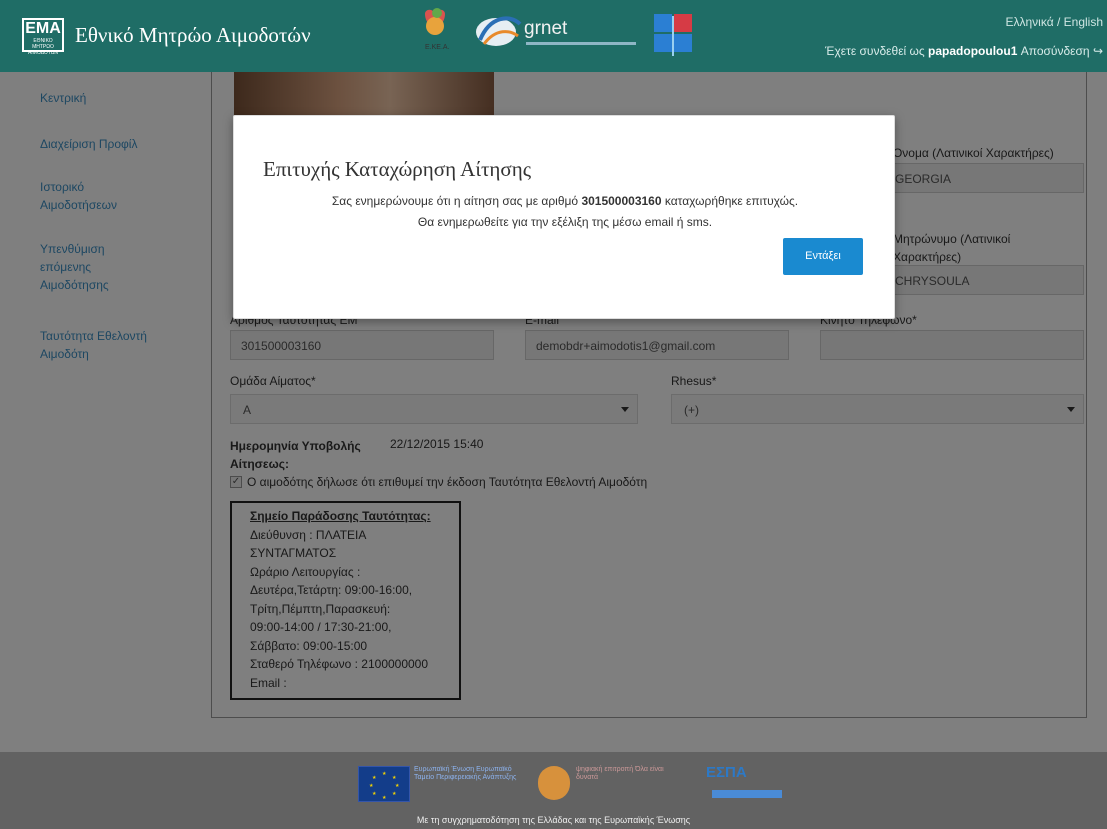 Image resolution: width=1107 pixels, height=829 pixels. I want to click on logged-in-prefix: Έχετε συνδεθεί ως, so click(875, 51).